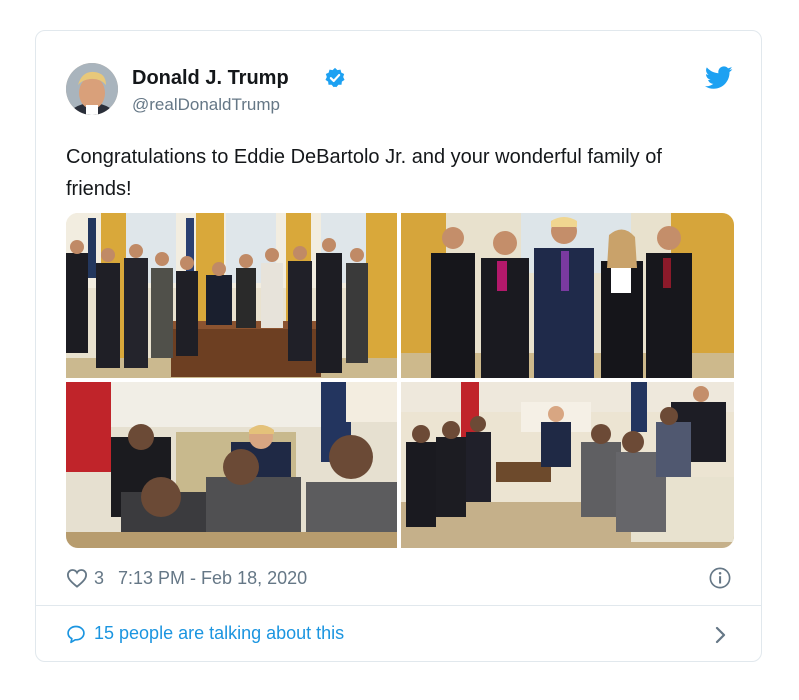  Describe the element at coordinates (76, 634) in the screenshot. I see `speech-bubble-icon` at that location.